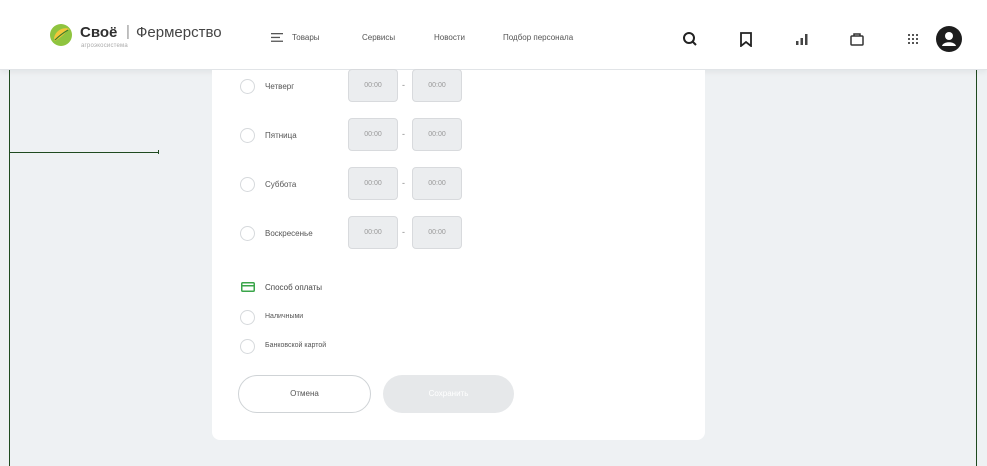 This screenshot has width=987, height=466. What do you see at coordinates (746, 39) in the screenshot?
I see `bookmark-icon` at bounding box center [746, 39].